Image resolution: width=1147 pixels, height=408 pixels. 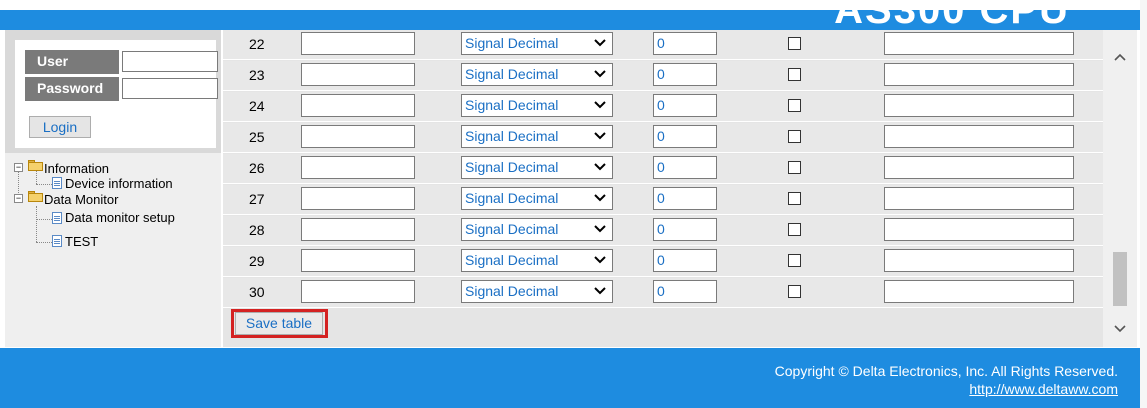 I want to click on row-number: 30, so click(x=257, y=292).